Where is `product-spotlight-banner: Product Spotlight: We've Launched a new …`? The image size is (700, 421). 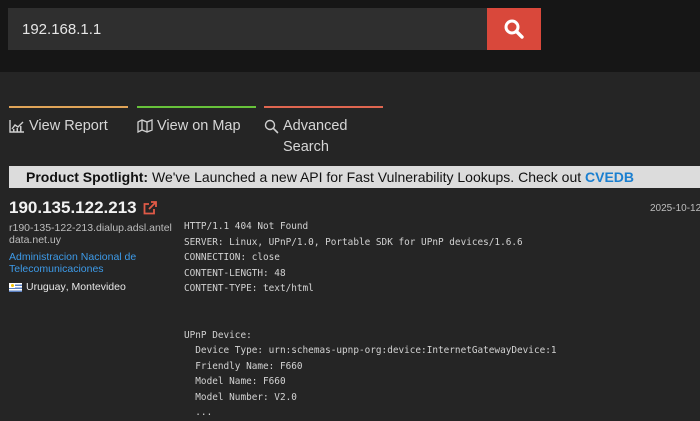
product-spotlight-banner: Product Spotlight: We've Launched a new … is located at coordinates (354, 177).